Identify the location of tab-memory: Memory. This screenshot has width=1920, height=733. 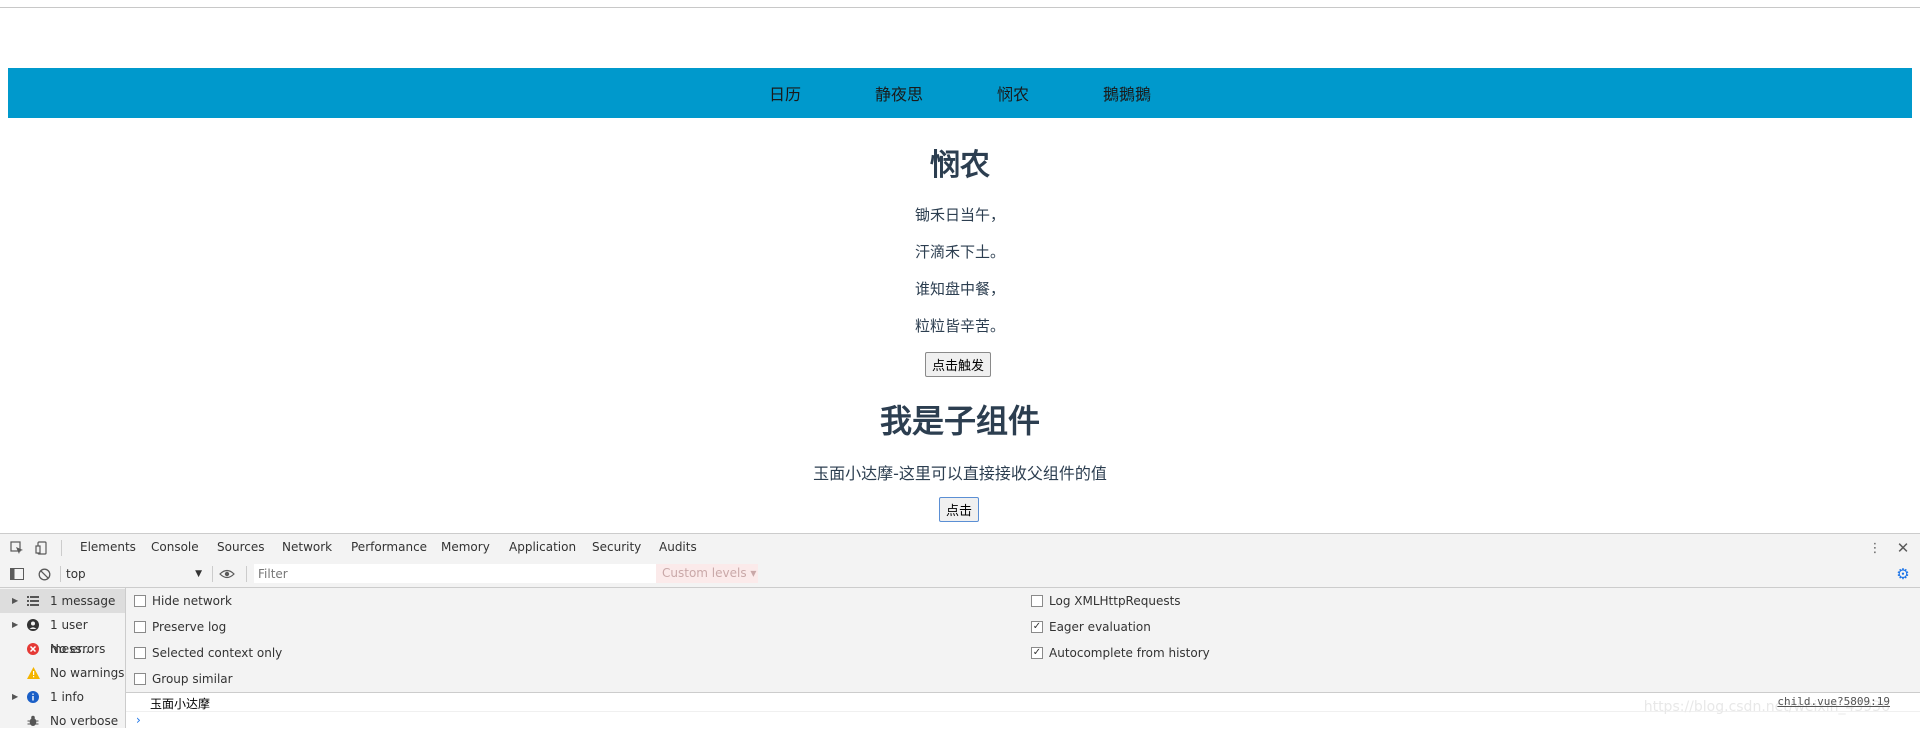
(465, 547).